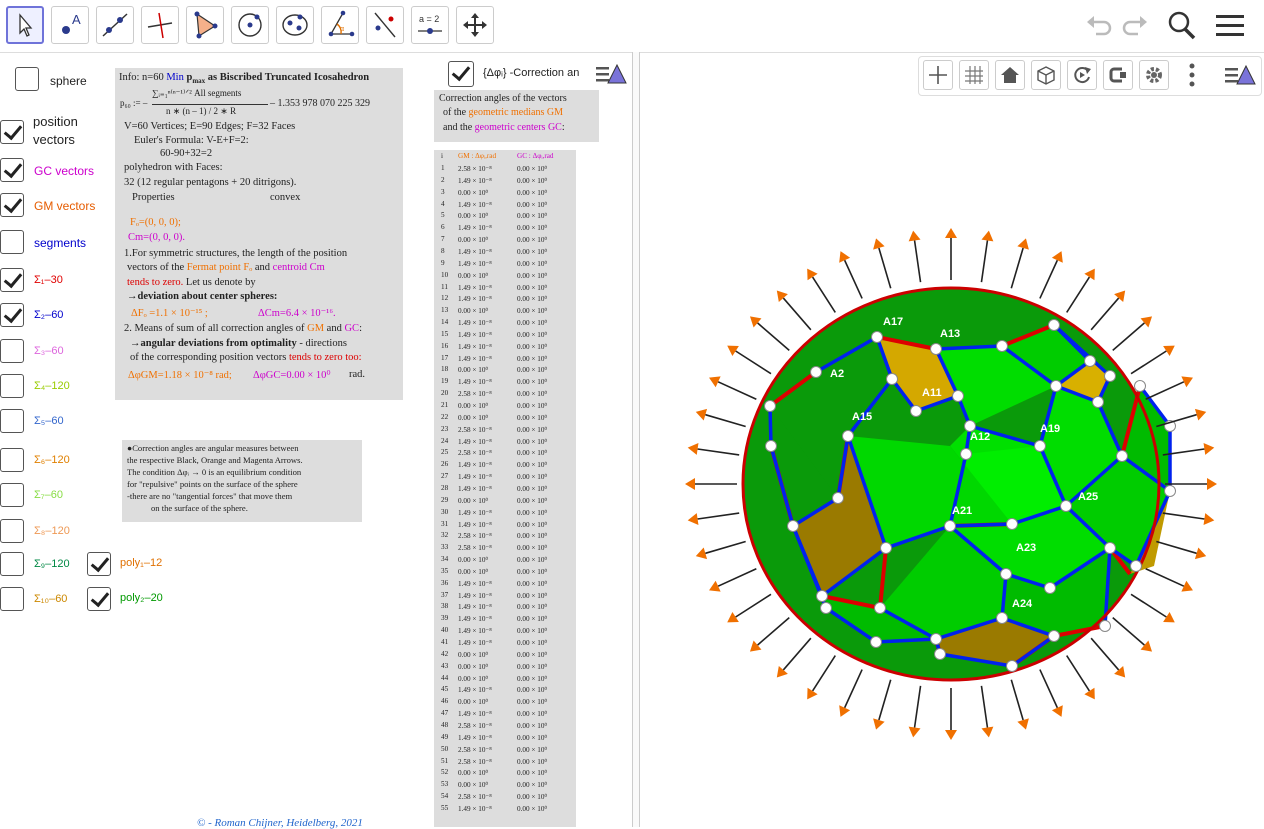  I want to click on gm-vectors-checkbox, so click(12, 205).